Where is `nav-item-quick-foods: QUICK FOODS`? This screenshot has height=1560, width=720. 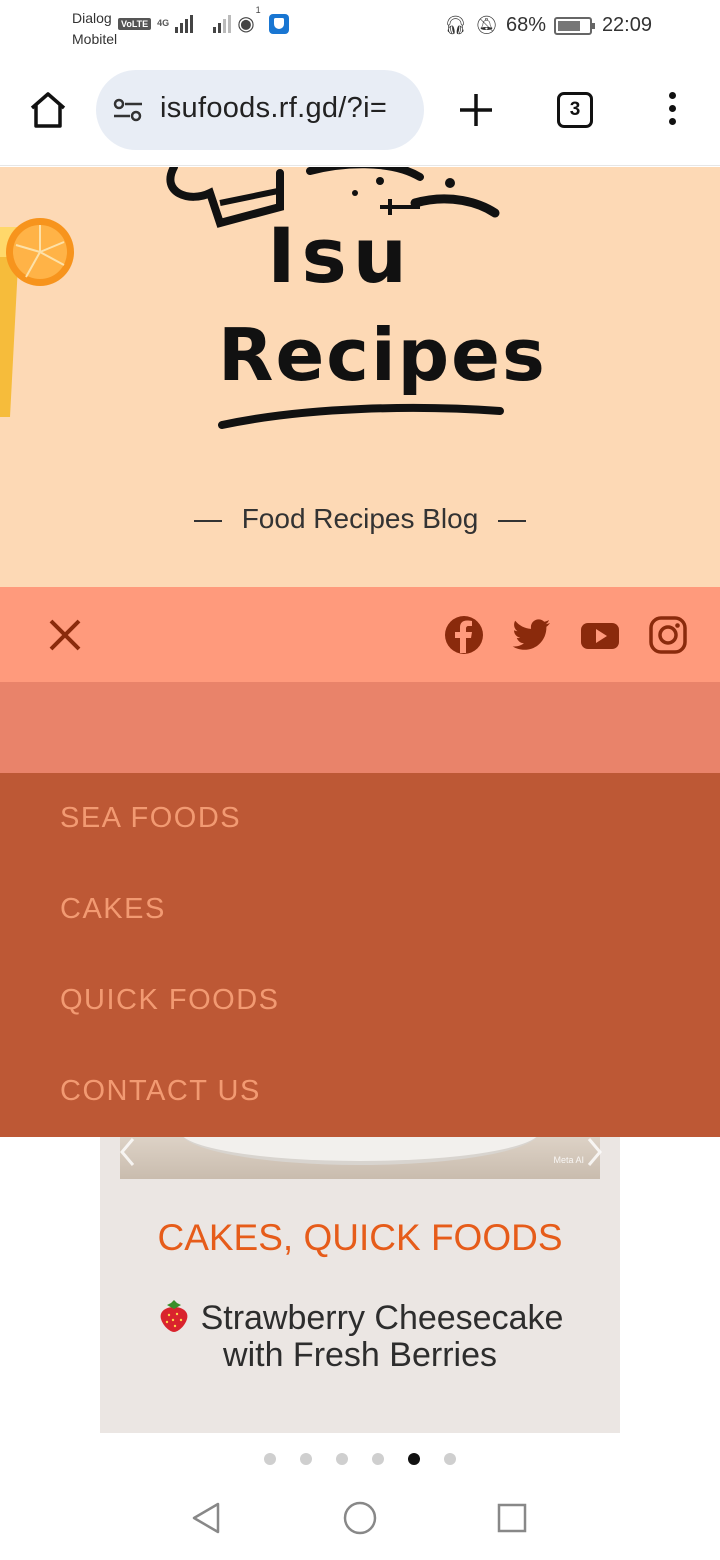 nav-item-quick-foods: QUICK FOODS is located at coordinates (360, 1000).